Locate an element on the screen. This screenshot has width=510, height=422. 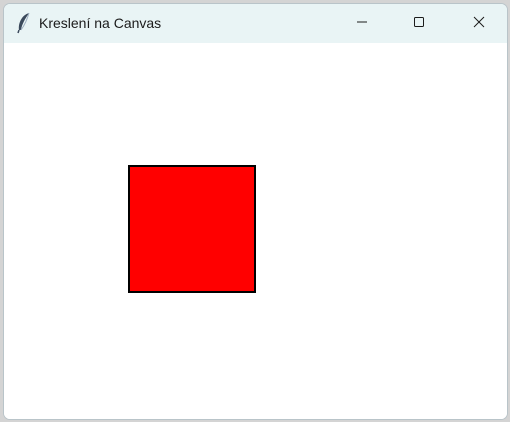
red-square-shape is located at coordinates (192, 229).